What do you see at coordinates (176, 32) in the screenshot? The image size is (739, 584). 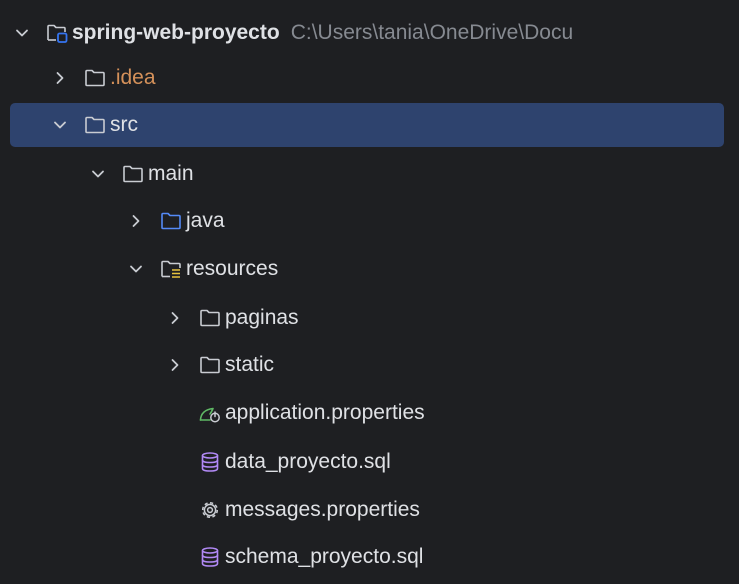 I see `project-name: spring-web-proyecto` at bounding box center [176, 32].